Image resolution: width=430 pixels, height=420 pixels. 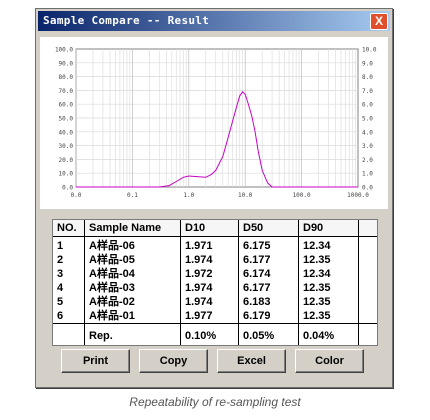 What do you see at coordinates (66, 160) in the screenshot?
I see `y-tick-label-left: 20.0` at bounding box center [66, 160].